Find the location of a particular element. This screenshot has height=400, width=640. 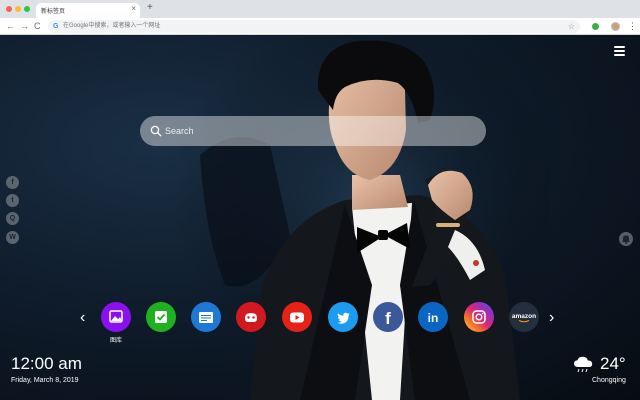

browser-toolbar: ← → C G 在Google中搜索，或者输入一个网址 ☆ ⋮ is located at coordinates (320, 26).